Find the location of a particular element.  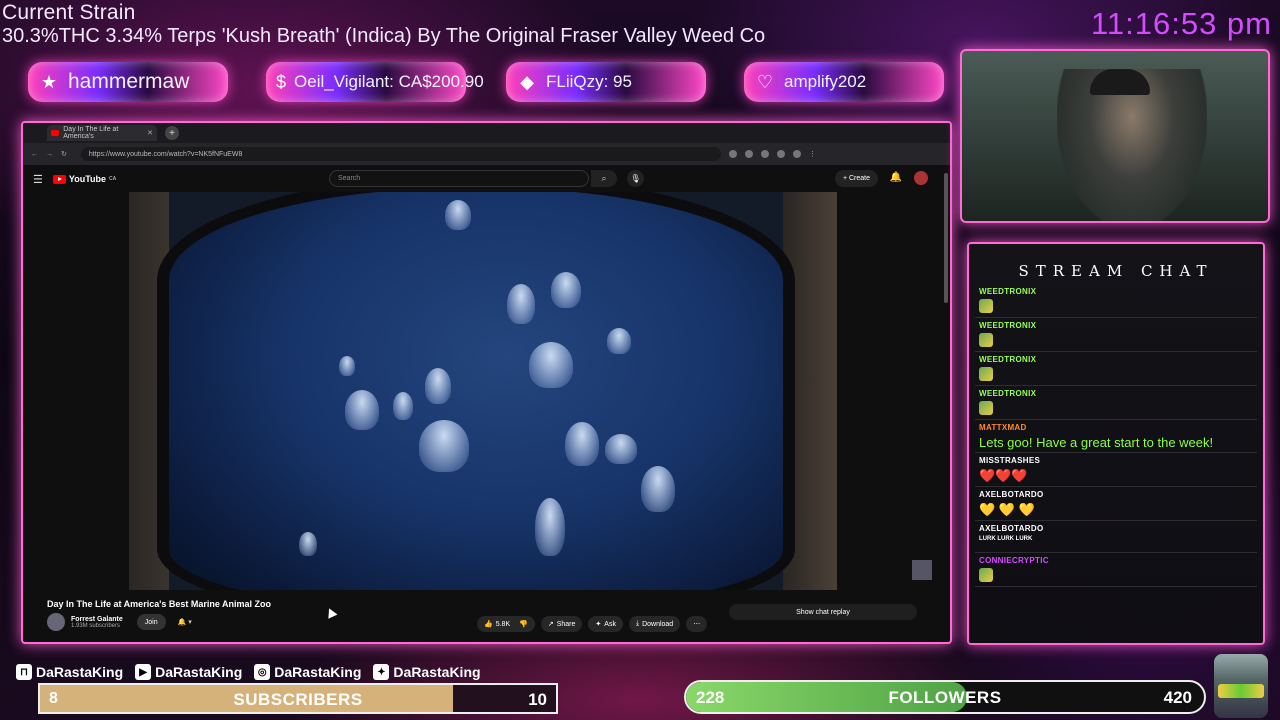

share-icon: ↗ is located at coordinates (550, 624).